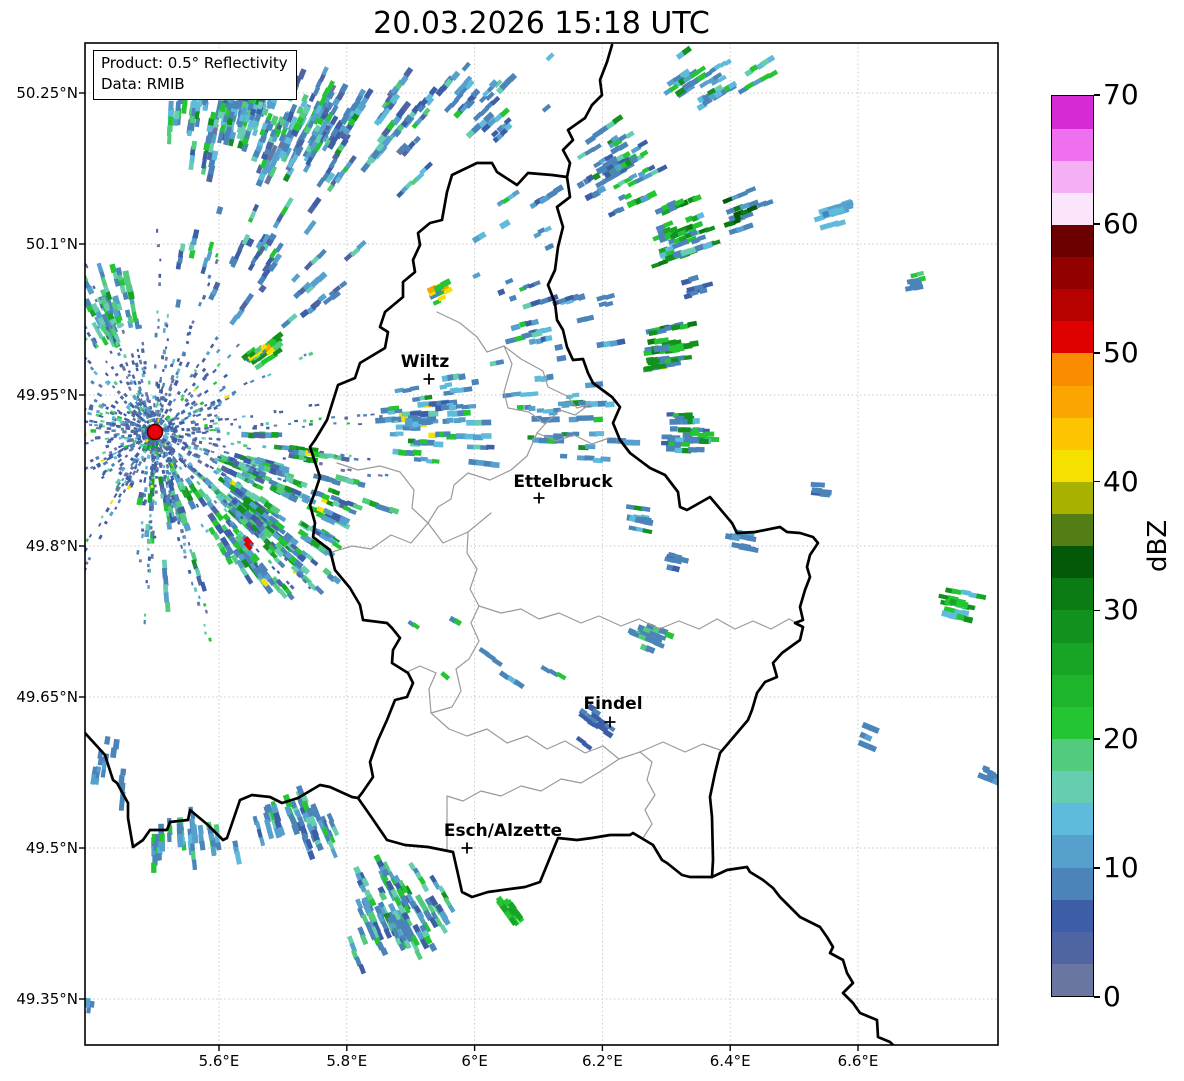 The image size is (1184, 1081). What do you see at coordinates (1121, 223) in the screenshot?
I see `colorbar-tick-label: 60` at bounding box center [1121, 223].